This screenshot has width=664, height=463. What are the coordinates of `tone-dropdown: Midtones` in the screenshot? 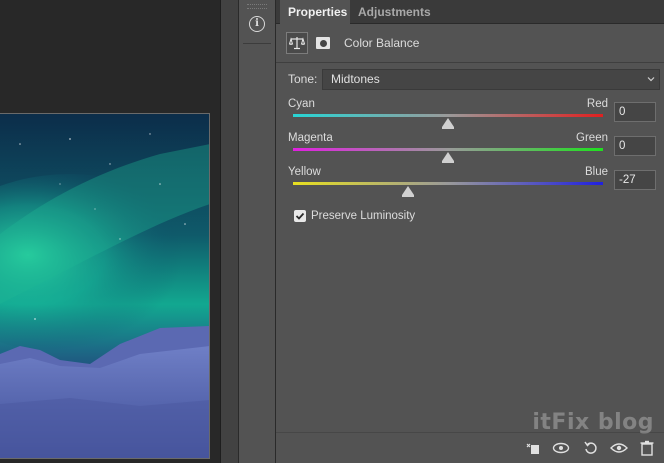 It's located at (491, 79).